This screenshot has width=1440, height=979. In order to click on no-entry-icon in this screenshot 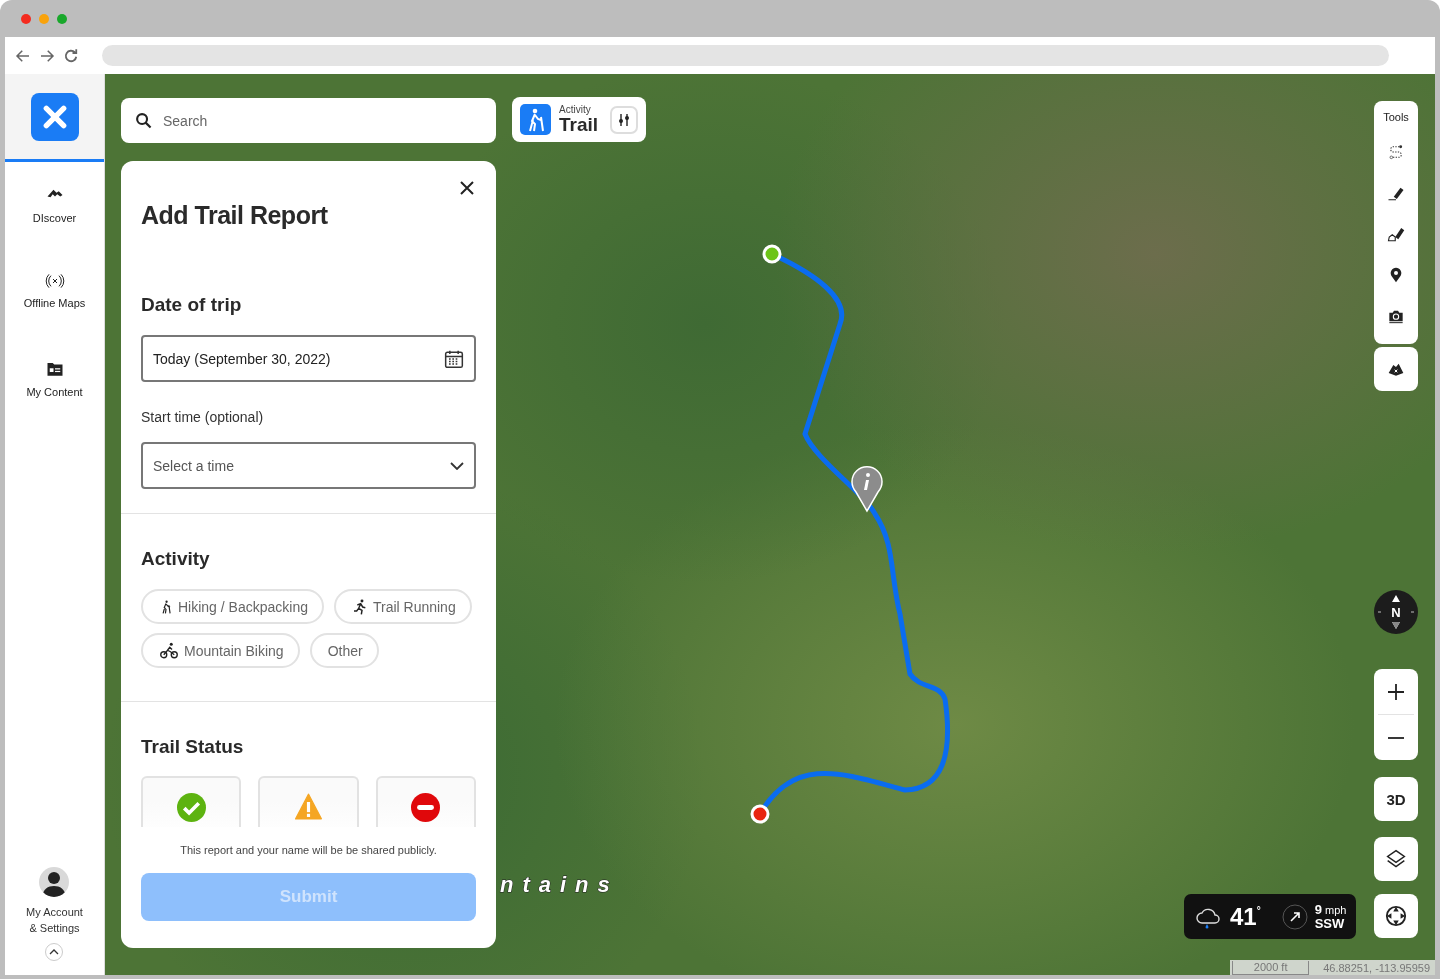, I will do `click(426, 807)`.